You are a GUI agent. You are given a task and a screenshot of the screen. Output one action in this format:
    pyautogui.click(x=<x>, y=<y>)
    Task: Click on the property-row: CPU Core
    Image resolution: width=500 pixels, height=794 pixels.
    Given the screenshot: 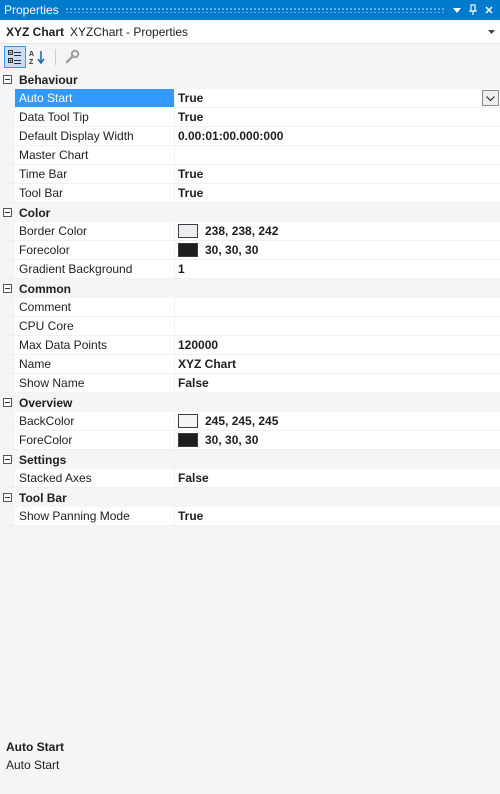 What is the action you would take?
    pyautogui.click(x=250, y=326)
    